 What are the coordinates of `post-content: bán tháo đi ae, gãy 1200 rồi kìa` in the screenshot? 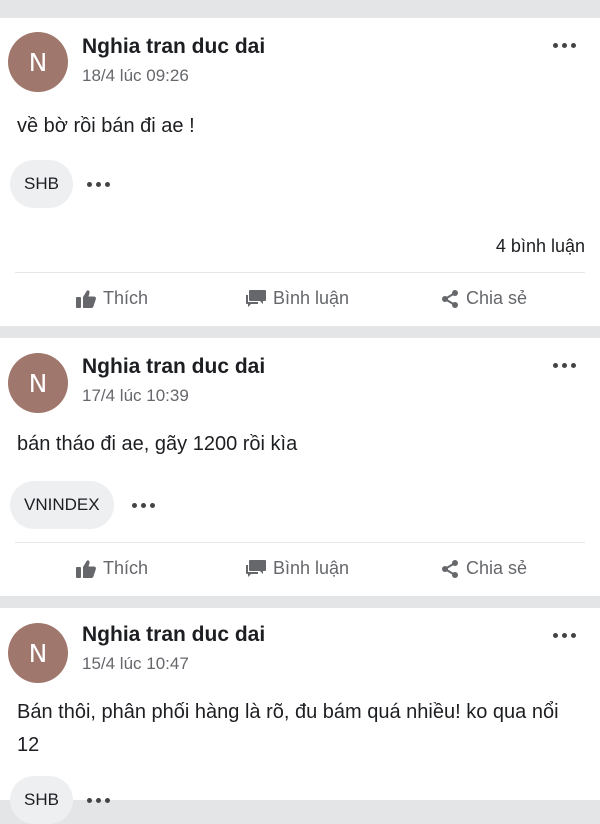 It's located at (157, 444).